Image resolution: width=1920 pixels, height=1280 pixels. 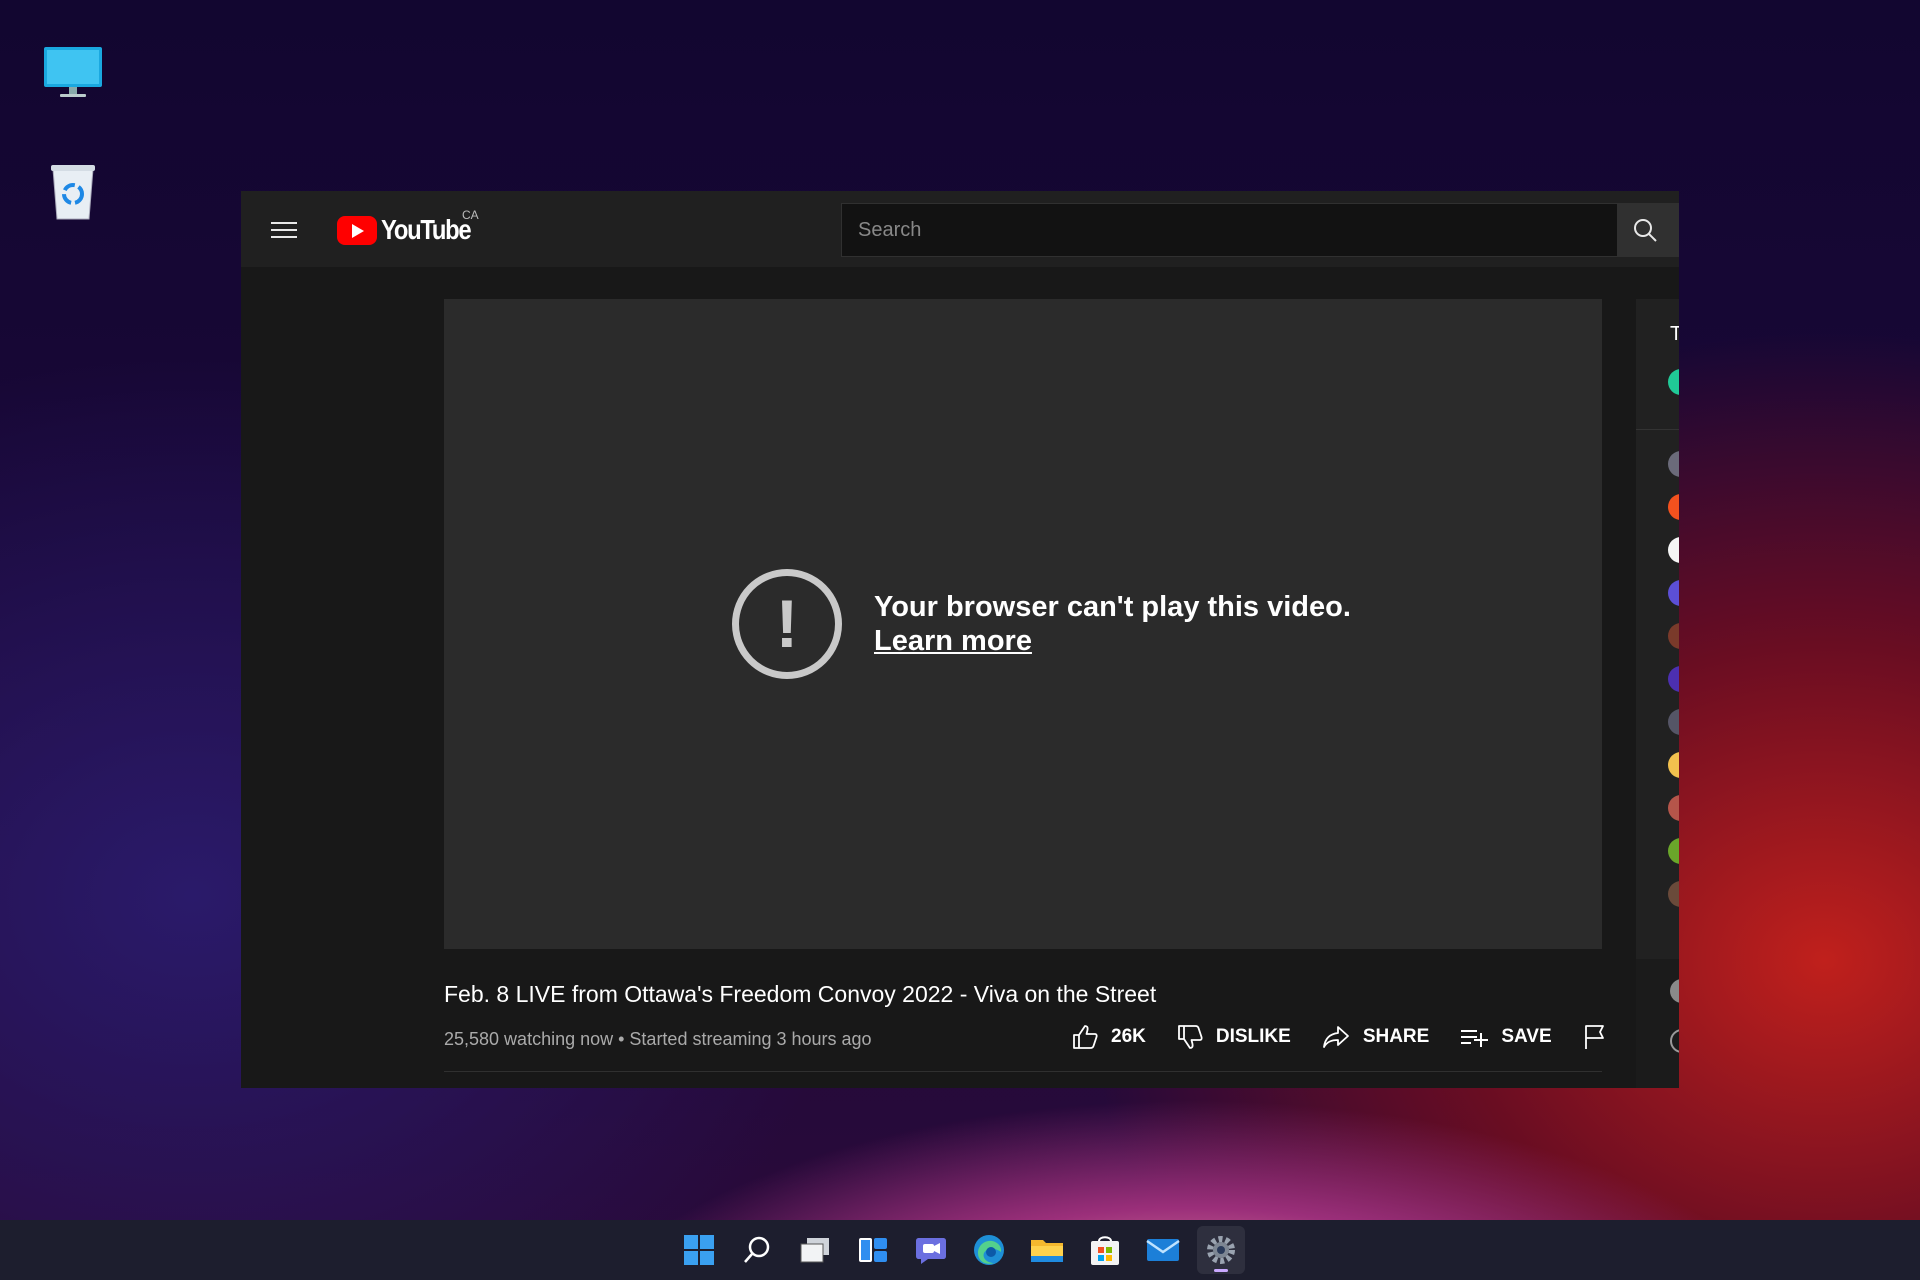 I want to click on search-box, so click(x=1229, y=230).